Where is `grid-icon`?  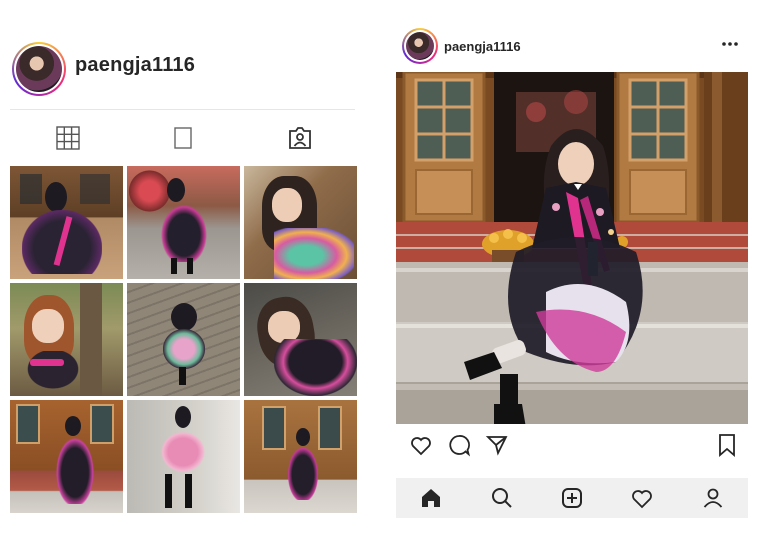
grid-icon is located at coordinates (68, 138).